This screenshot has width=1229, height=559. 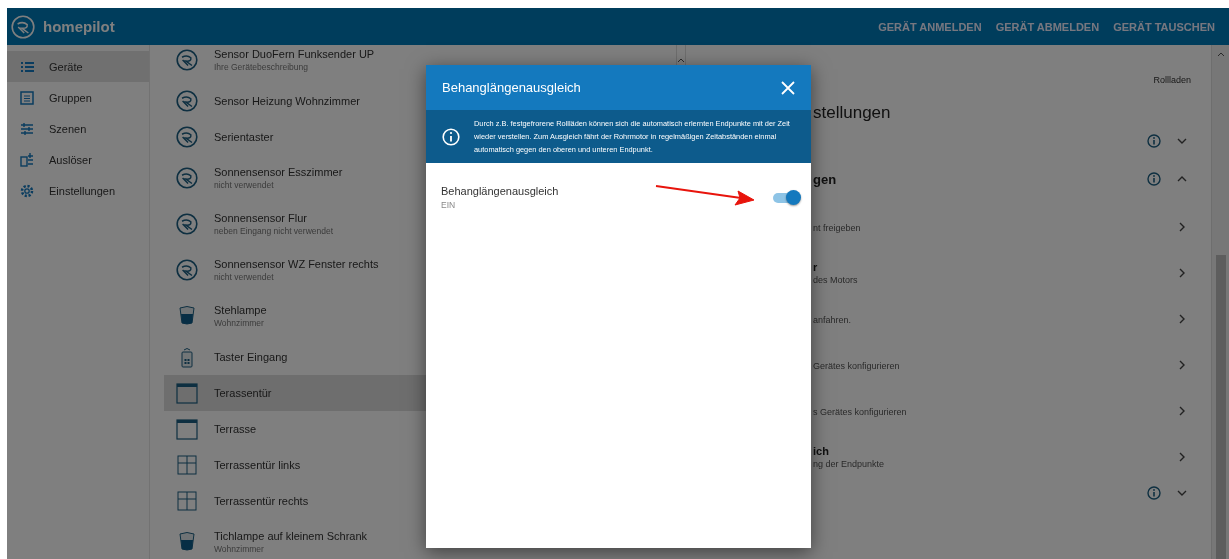 I want to click on close-icon, so click(x=788, y=87).